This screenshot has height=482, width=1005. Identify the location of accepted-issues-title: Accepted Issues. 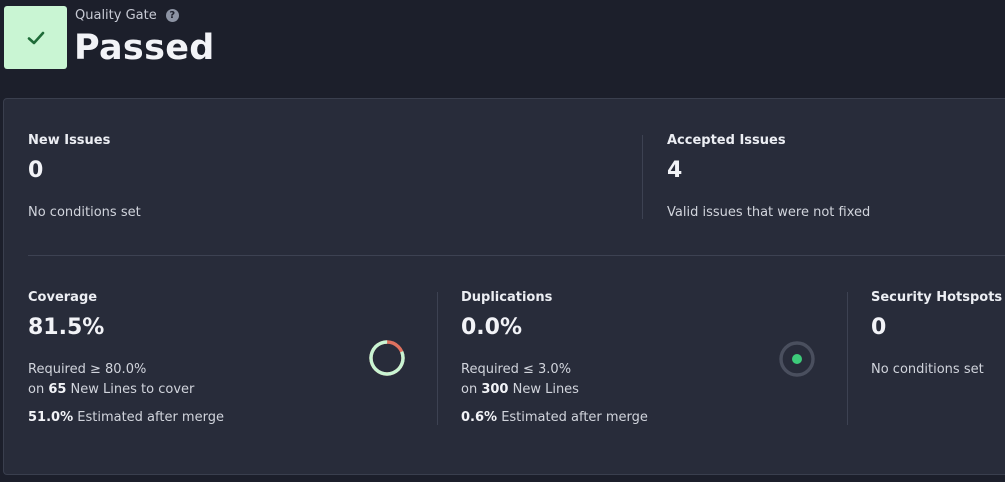
(726, 140).